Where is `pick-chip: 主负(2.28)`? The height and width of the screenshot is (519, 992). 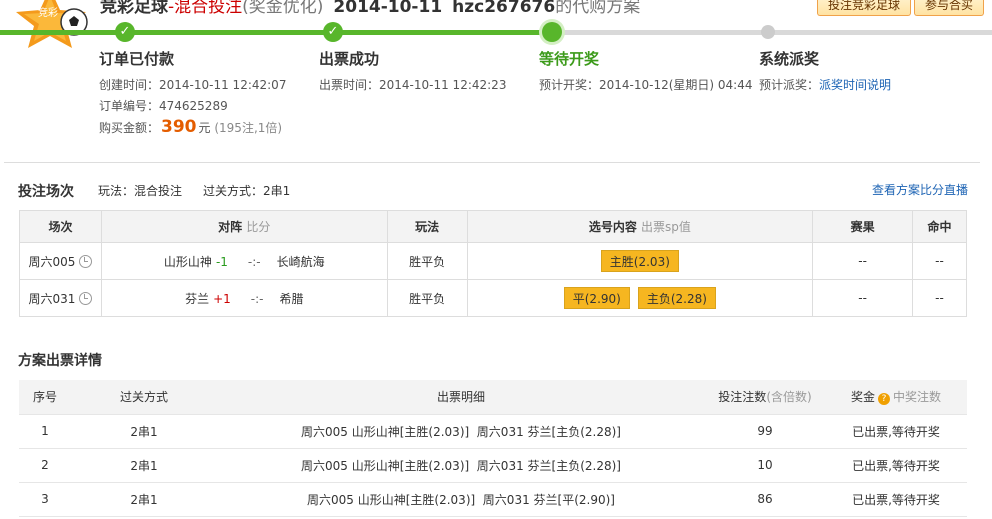 pick-chip: 主负(2.28) is located at coordinates (676, 298).